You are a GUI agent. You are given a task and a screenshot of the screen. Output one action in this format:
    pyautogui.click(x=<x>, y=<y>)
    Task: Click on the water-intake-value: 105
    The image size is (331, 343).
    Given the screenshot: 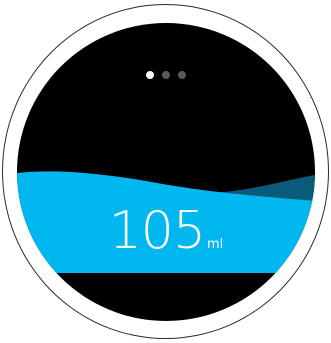 What is the action you would take?
    pyautogui.click(x=157, y=231)
    